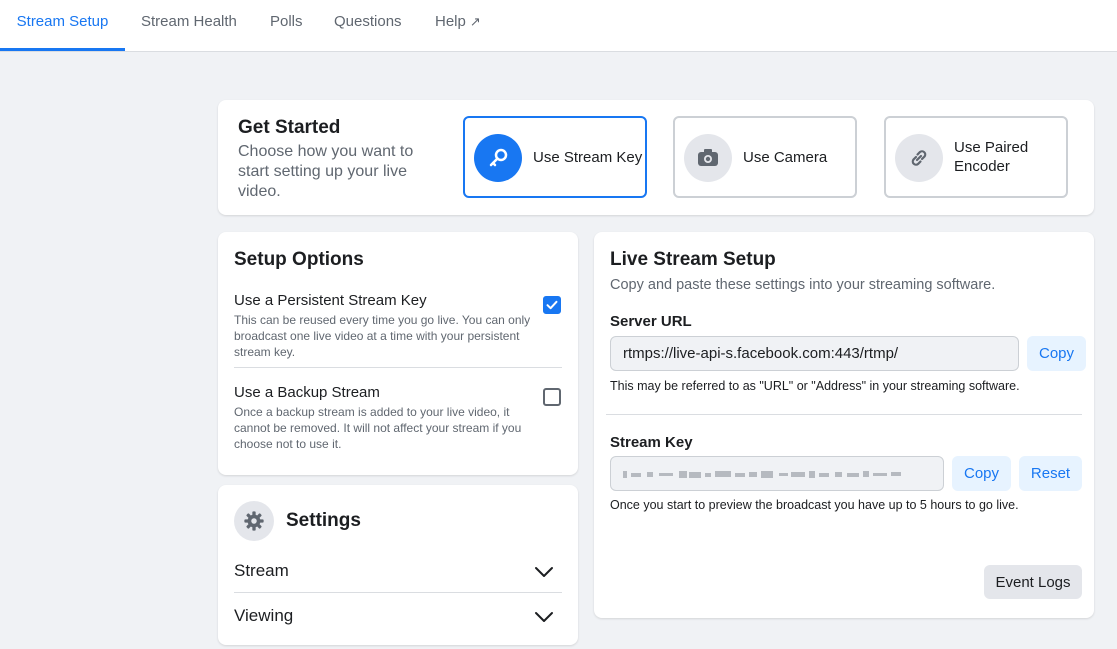 This screenshot has height=649, width=1117. I want to click on use-paired-encoder-option: Use Paired Encoder, so click(976, 157).